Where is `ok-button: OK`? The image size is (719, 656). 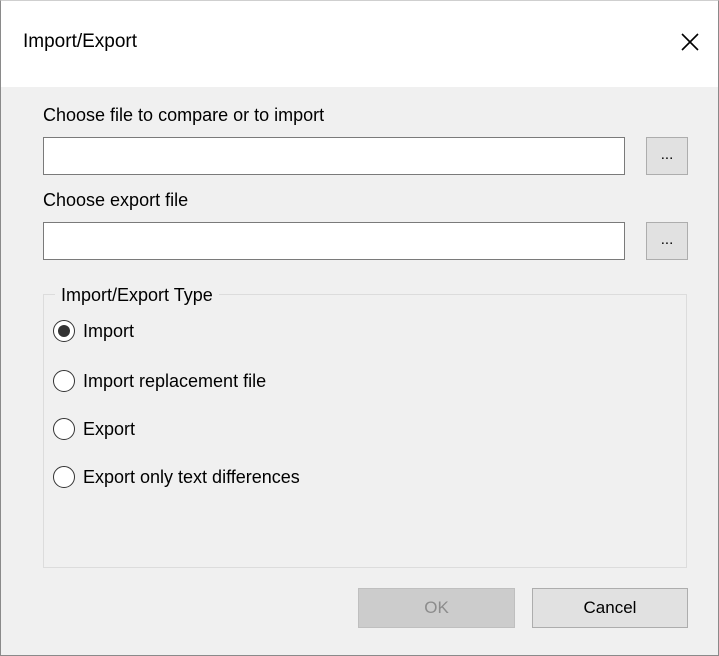 ok-button: OK is located at coordinates (436, 608).